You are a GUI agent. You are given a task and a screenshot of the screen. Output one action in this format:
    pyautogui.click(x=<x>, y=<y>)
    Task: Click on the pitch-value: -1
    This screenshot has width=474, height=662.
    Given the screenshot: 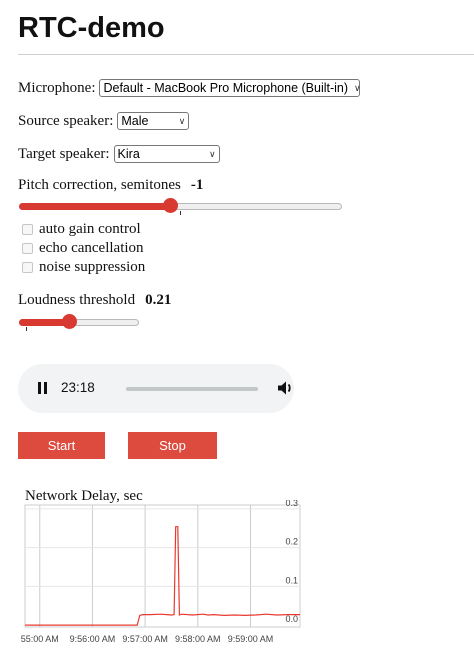 What is the action you would take?
    pyautogui.click(x=197, y=185)
    